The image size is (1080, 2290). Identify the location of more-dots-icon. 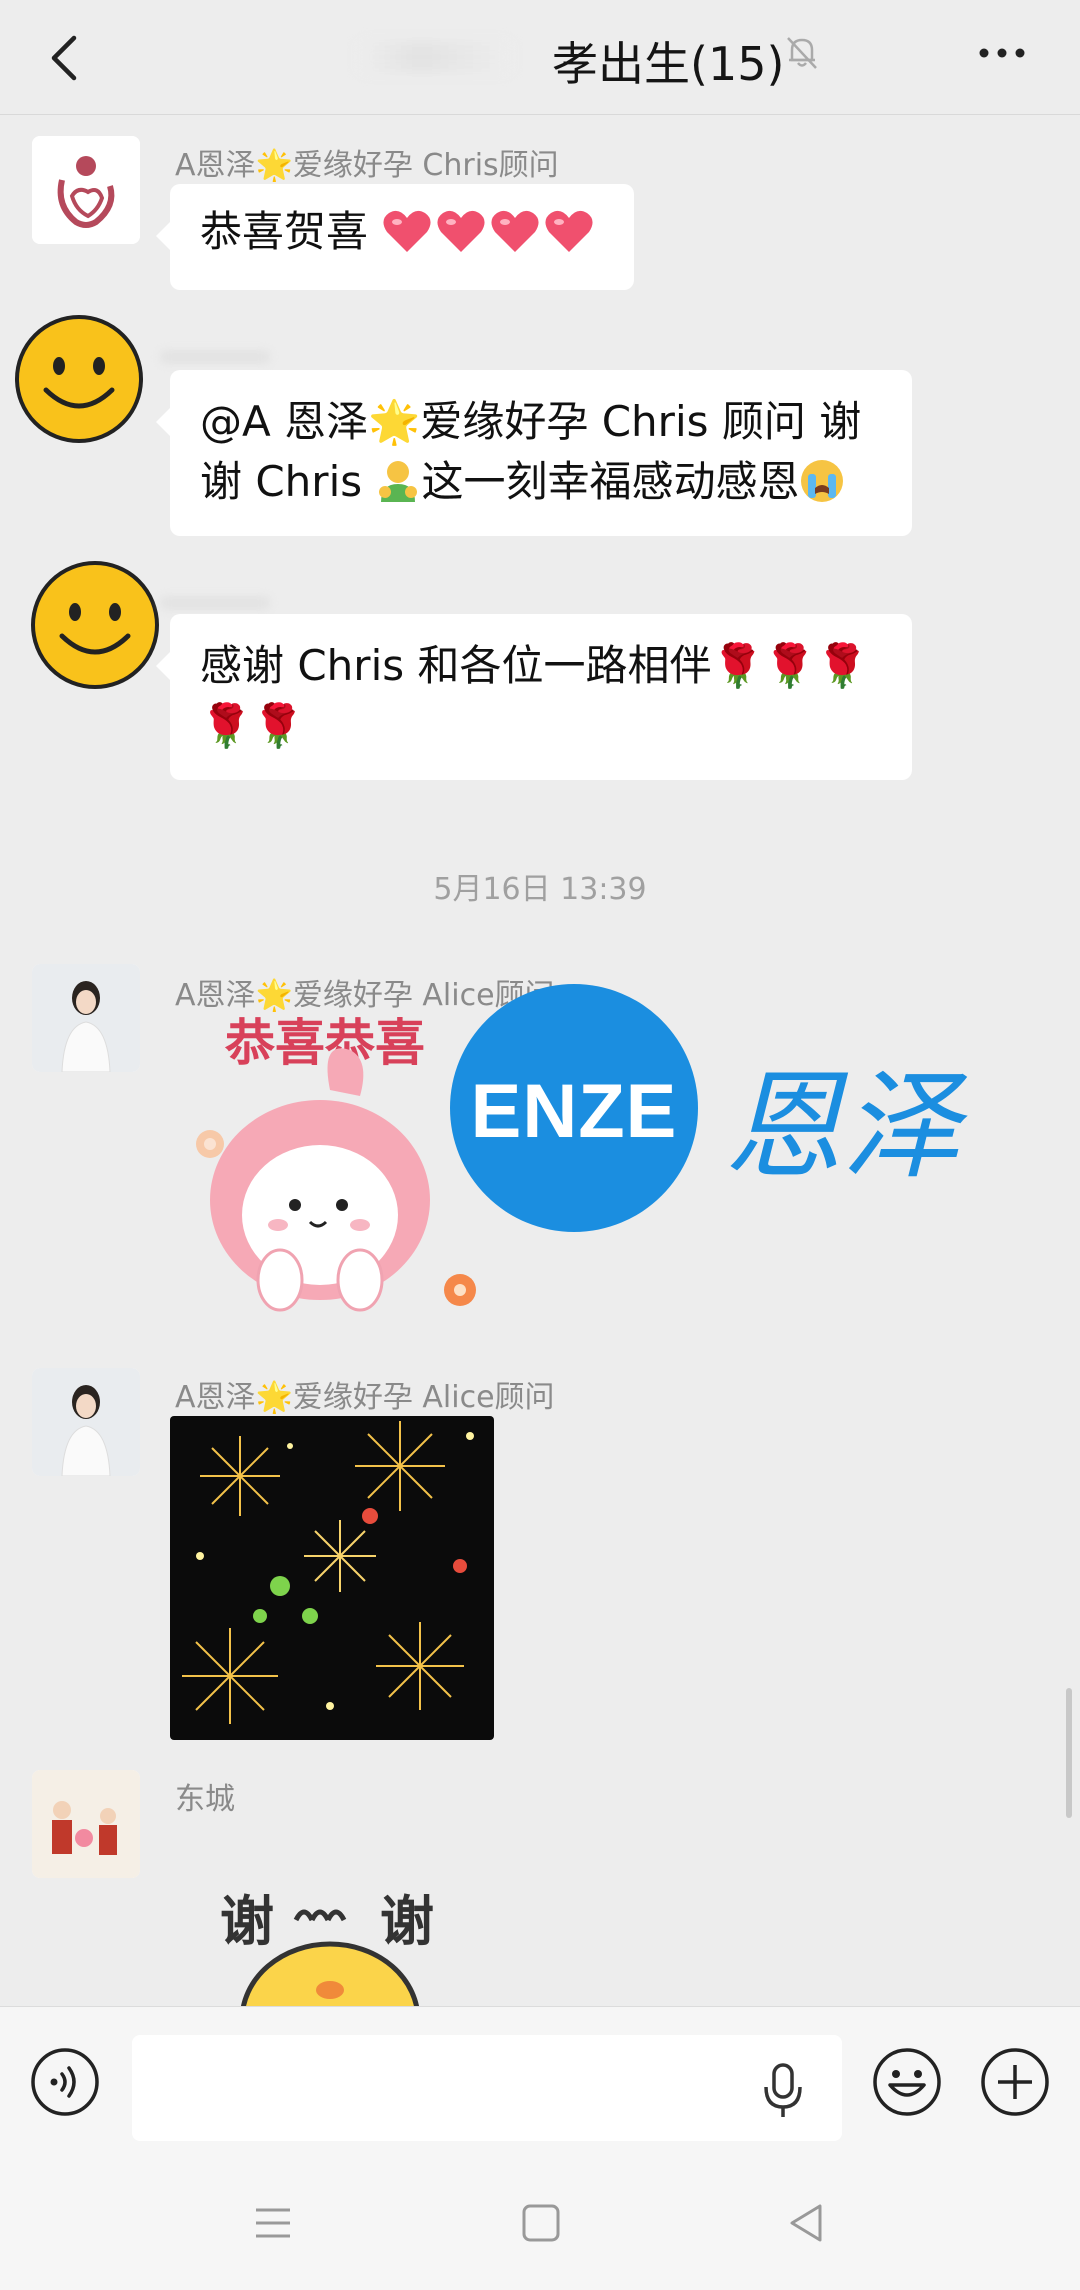
(1002, 53).